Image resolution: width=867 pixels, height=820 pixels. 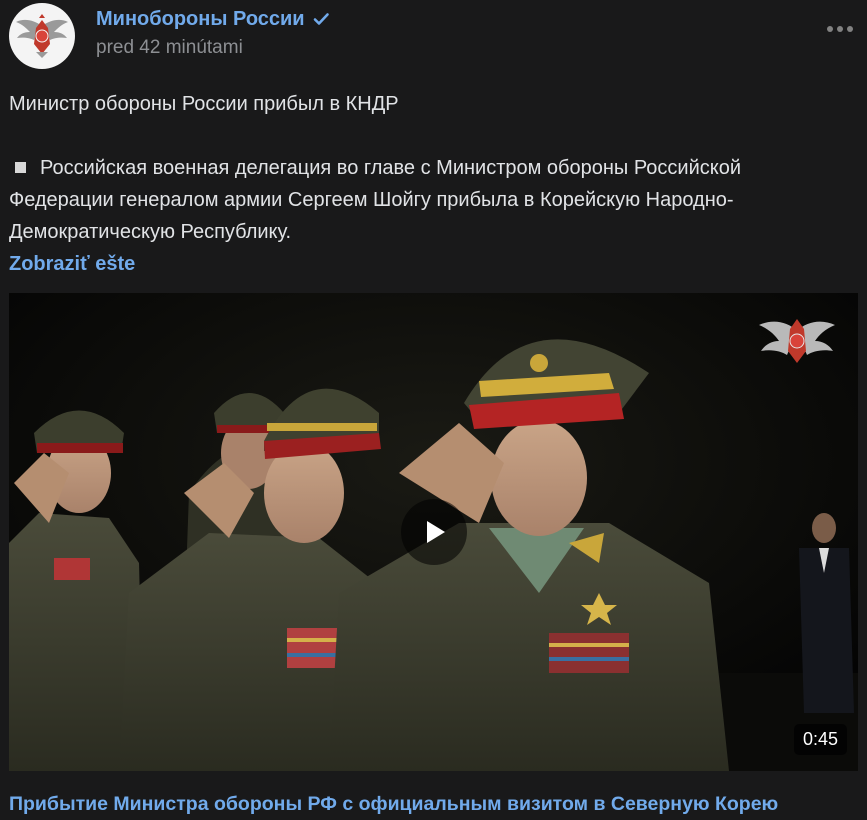 What do you see at coordinates (72, 264) in the screenshot?
I see `show-more-link: Zobraziť ešte` at bounding box center [72, 264].